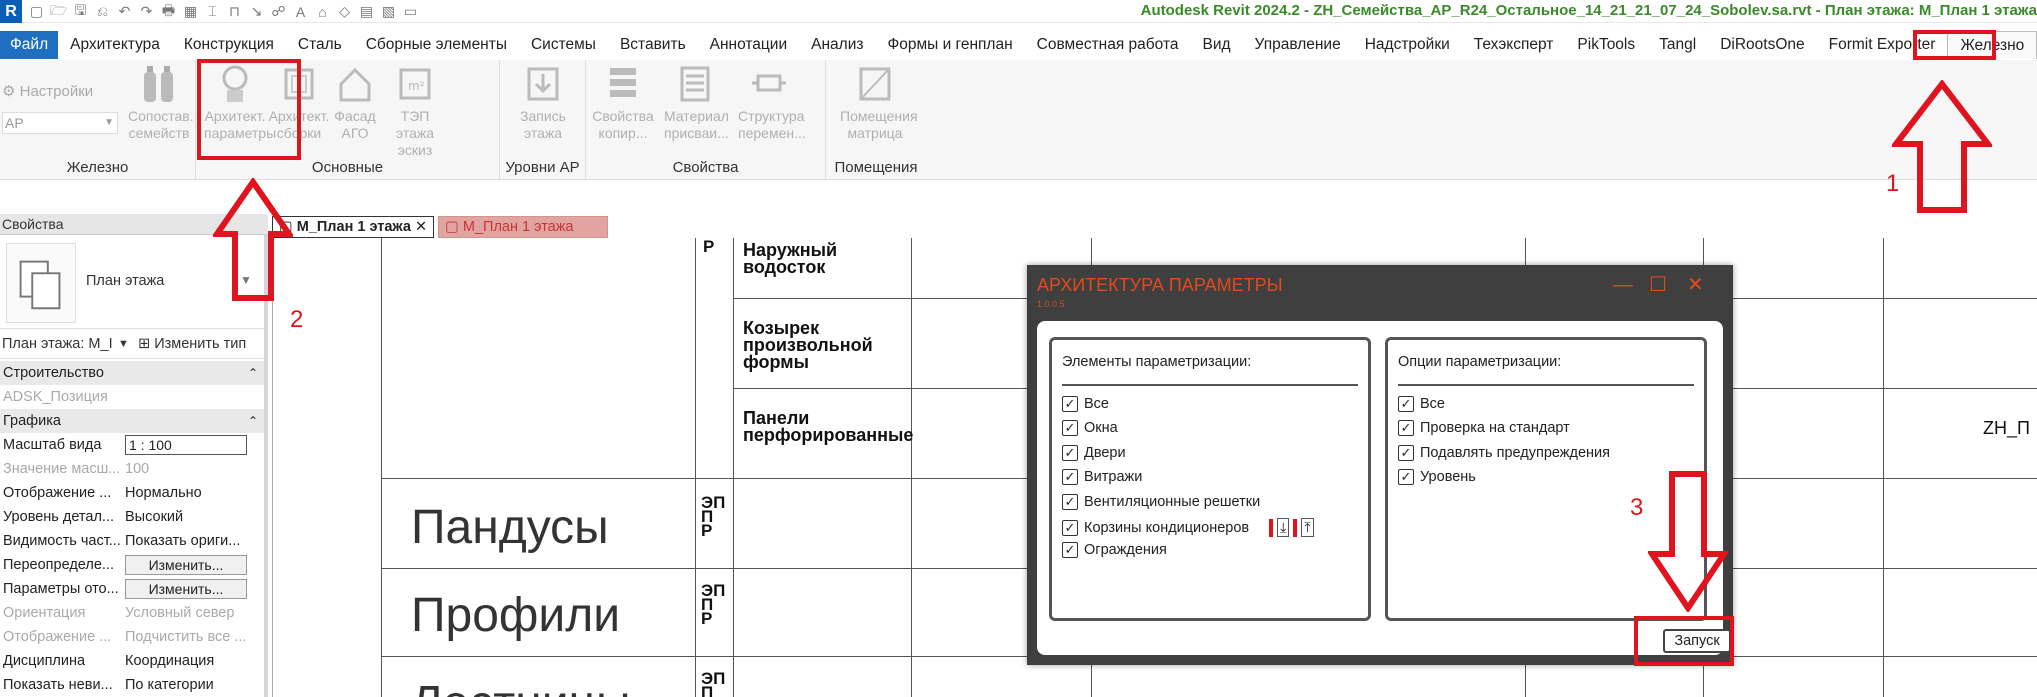  What do you see at coordinates (1623, 285) in the screenshot?
I see `minimize-icon: —` at bounding box center [1623, 285].